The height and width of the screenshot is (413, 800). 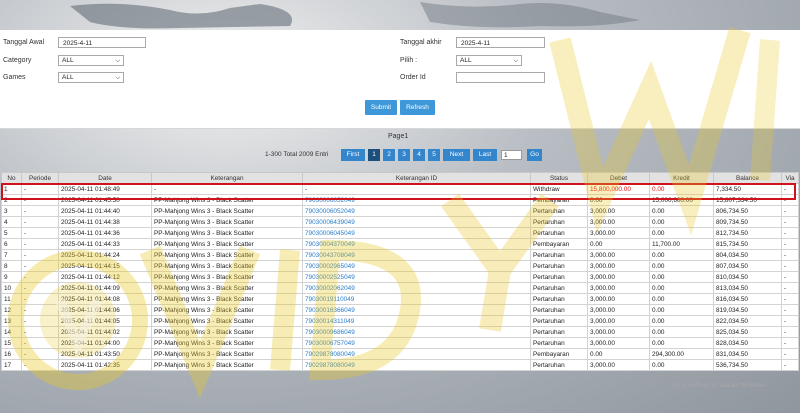 What do you see at coordinates (747, 178) in the screenshot?
I see `column-header-balance: Balance` at bounding box center [747, 178].